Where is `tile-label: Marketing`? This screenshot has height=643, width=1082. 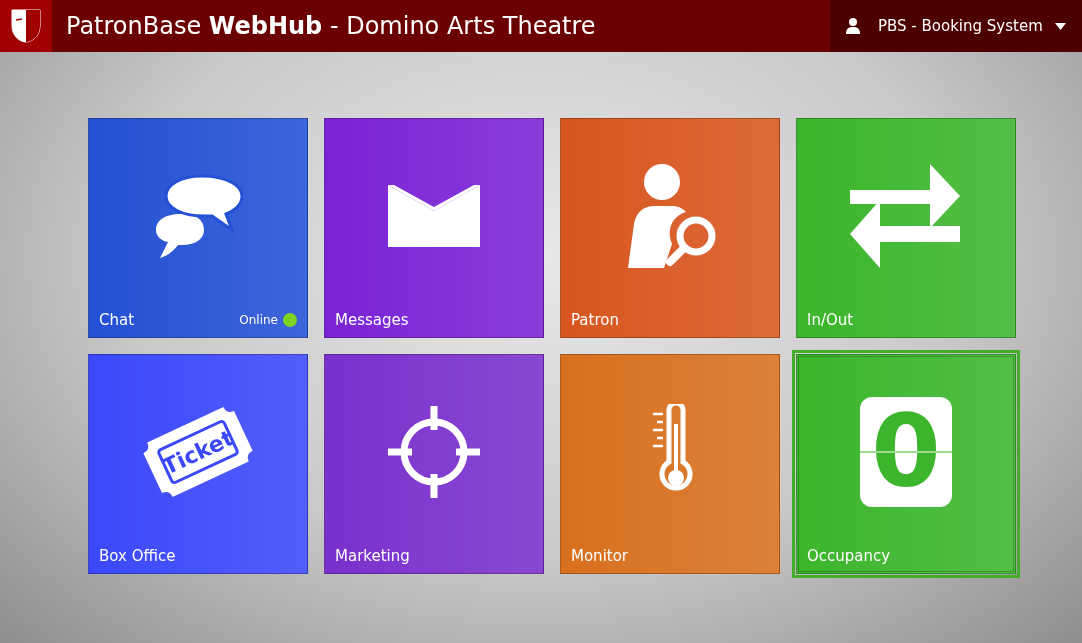
tile-label: Marketing is located at coordinates (372, 556).